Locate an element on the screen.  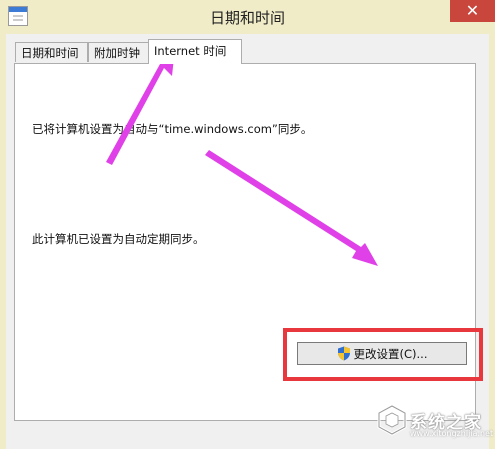
tab-internet-time: Internet 时间 is located at coordinates (195, 51).